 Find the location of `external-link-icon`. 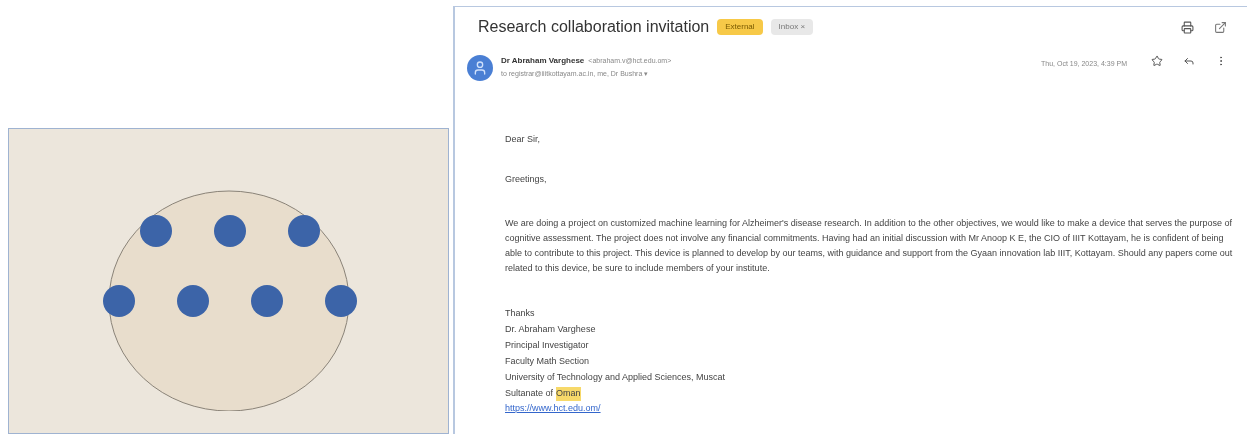

external-link-icon is located at coordinates (1220, 27).